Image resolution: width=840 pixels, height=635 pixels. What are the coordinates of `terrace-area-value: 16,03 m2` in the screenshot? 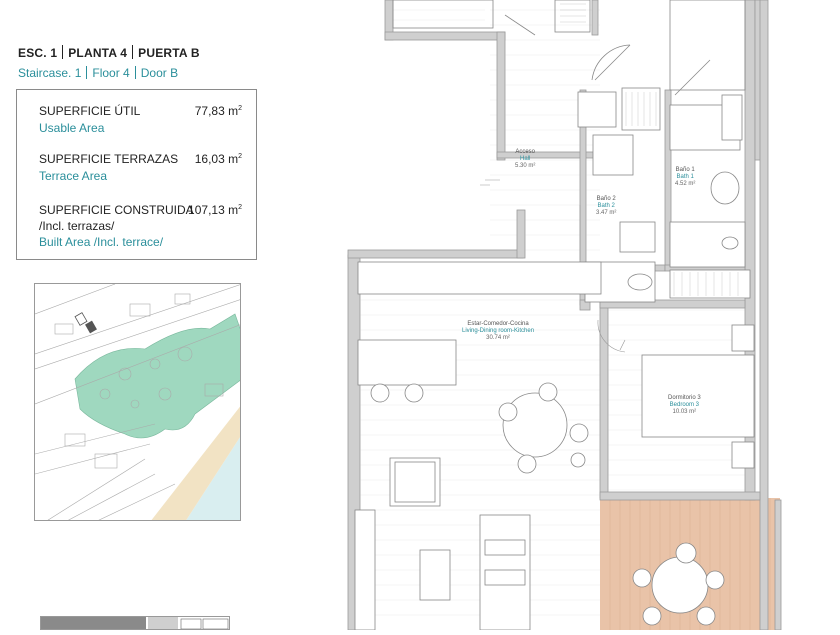 It's located at (218, 159).